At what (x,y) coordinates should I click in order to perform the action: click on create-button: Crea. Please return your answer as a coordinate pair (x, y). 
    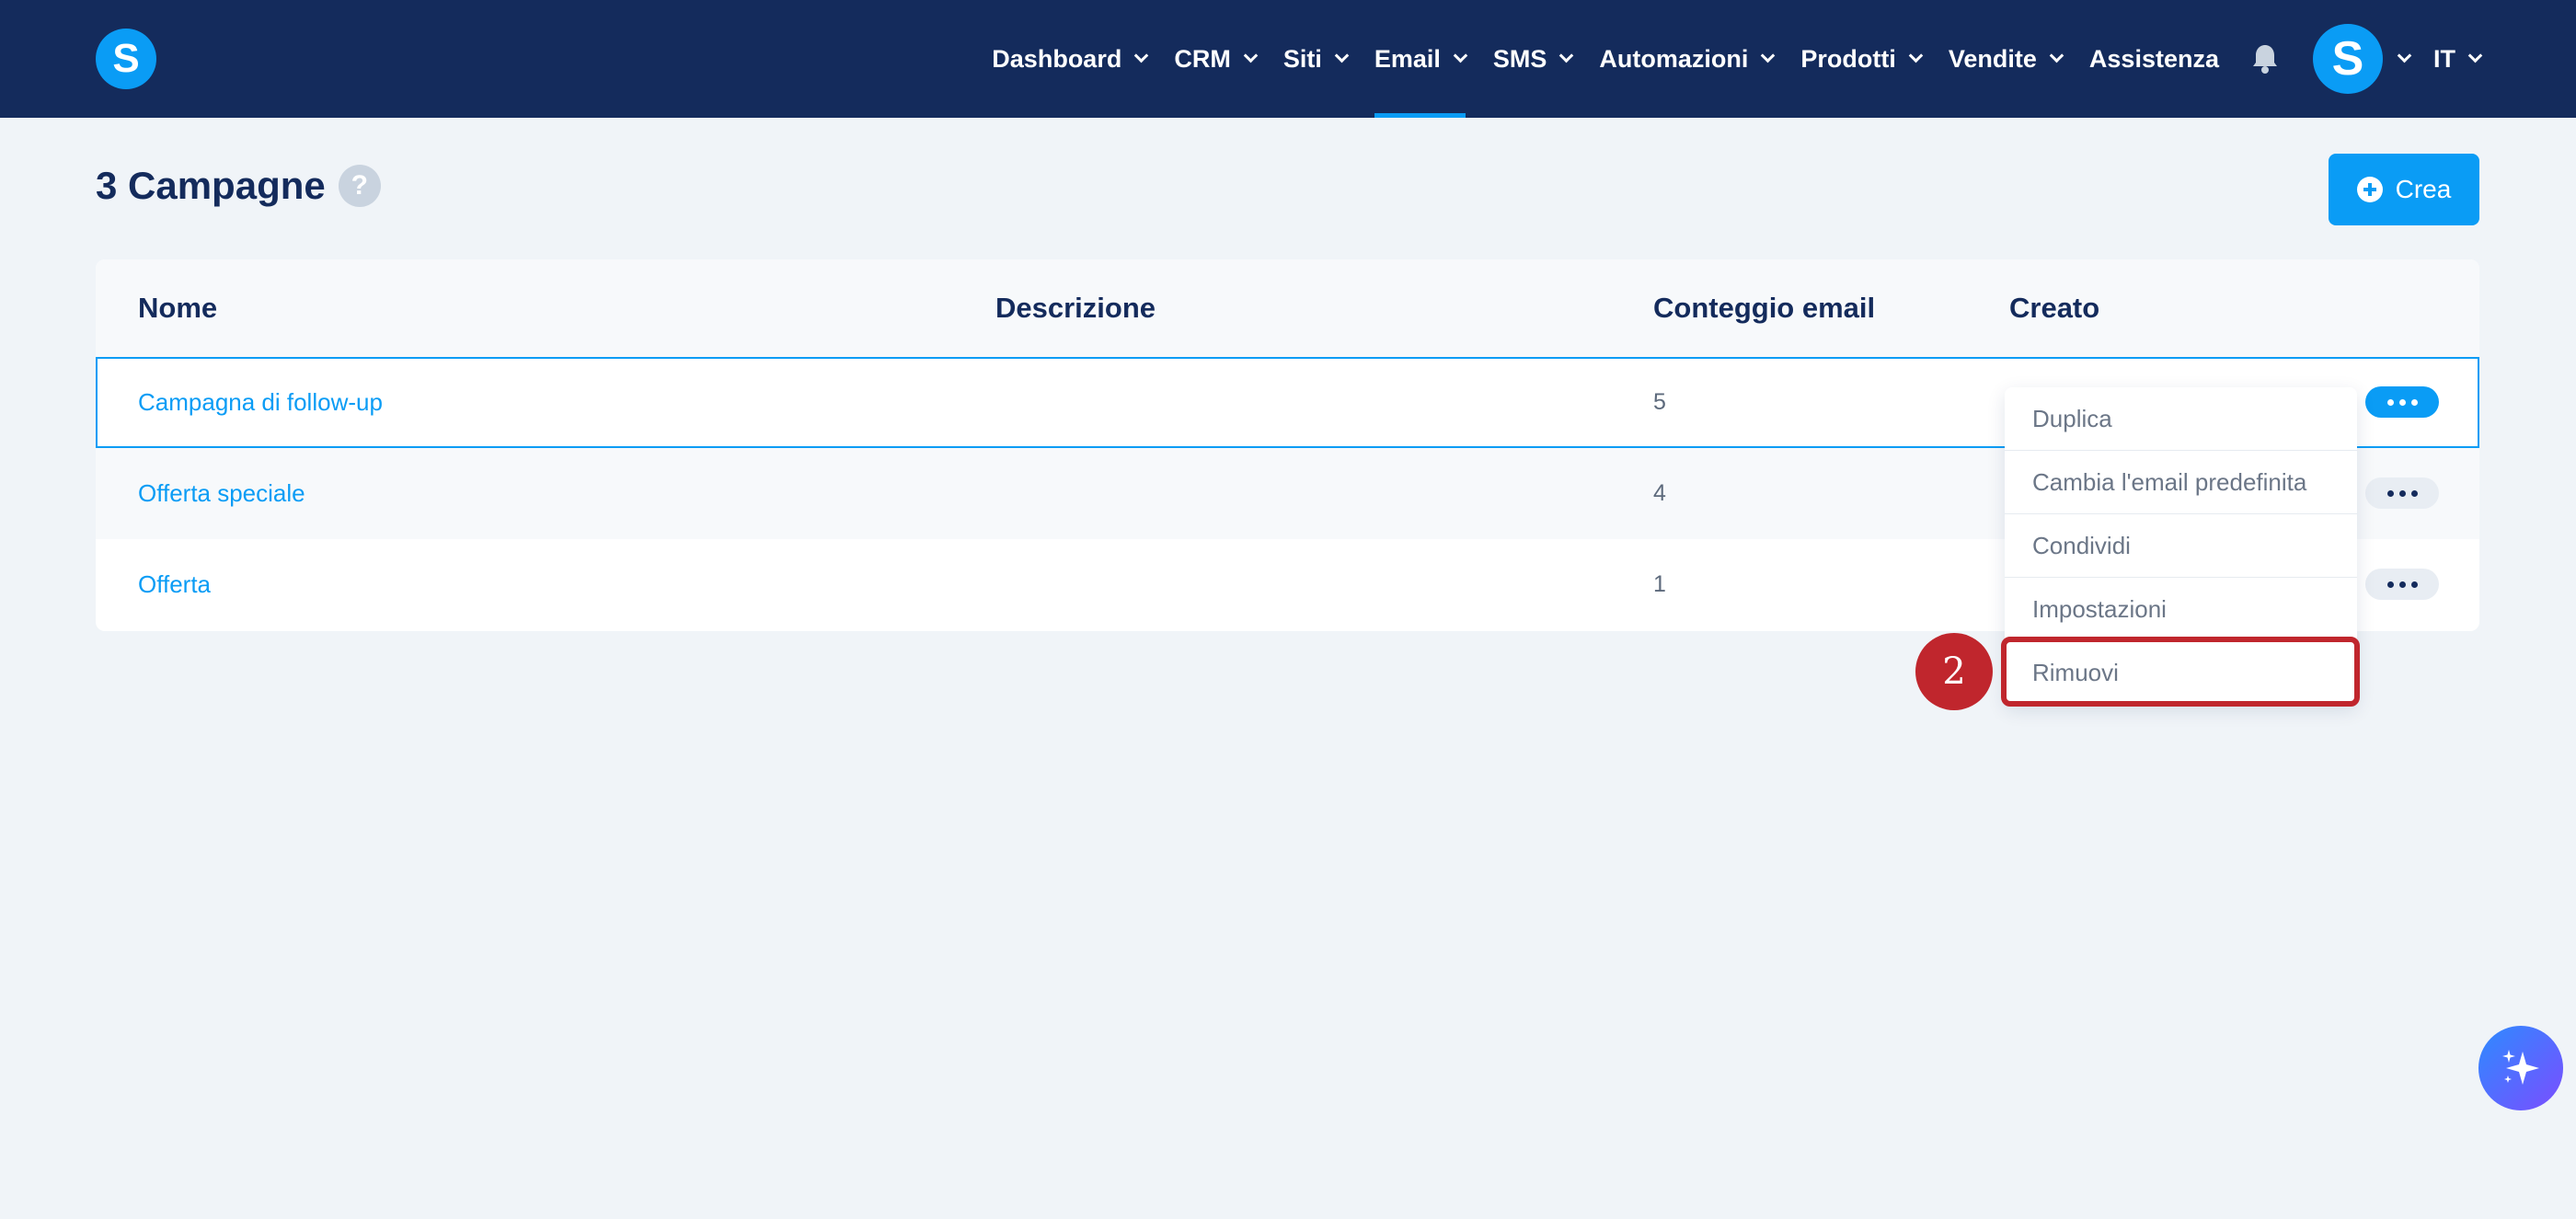
    Looking at the image, I should click on (2404, 189).